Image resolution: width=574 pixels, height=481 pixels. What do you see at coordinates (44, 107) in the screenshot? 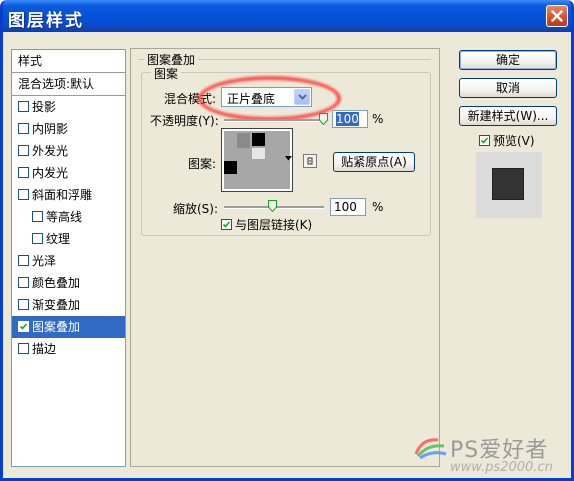
I see `effect-label: 投影` at bounding box center [44, 107].